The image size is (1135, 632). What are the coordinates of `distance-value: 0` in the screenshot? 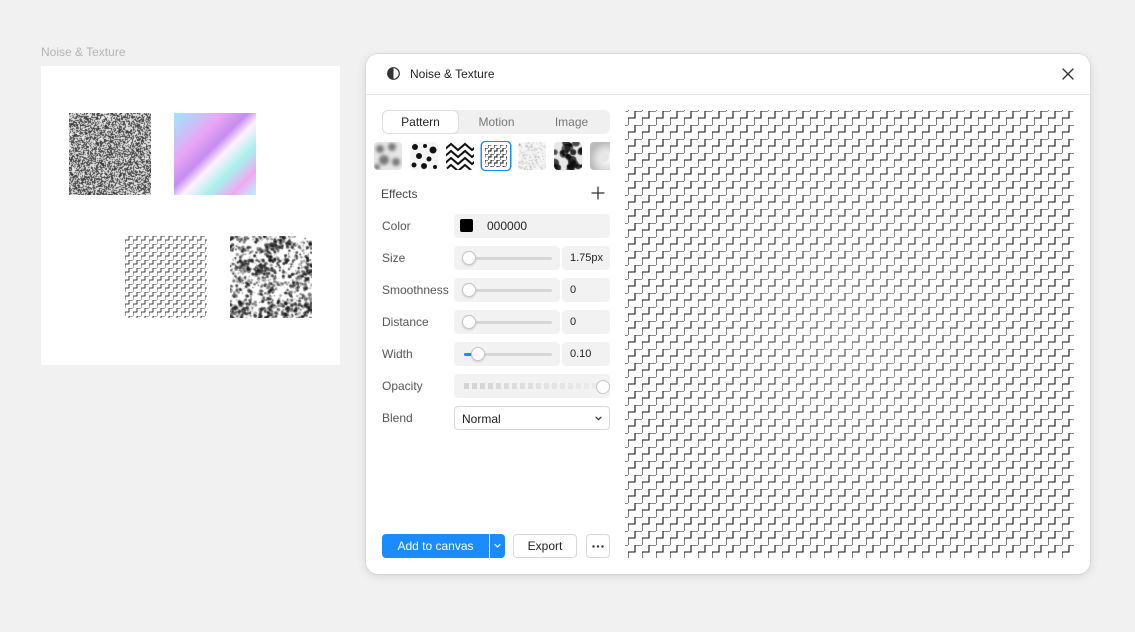 It's located at (586, 322).